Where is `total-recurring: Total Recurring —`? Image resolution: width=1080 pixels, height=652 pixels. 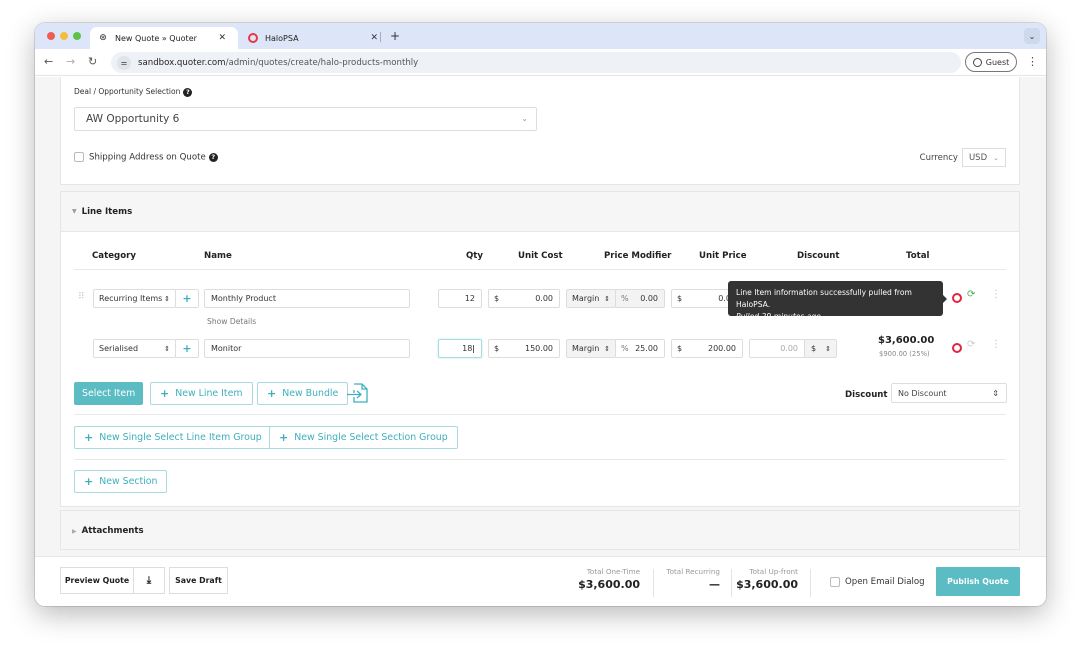 total-recurring: Total Recurring — is located at coordinates (690, 579).